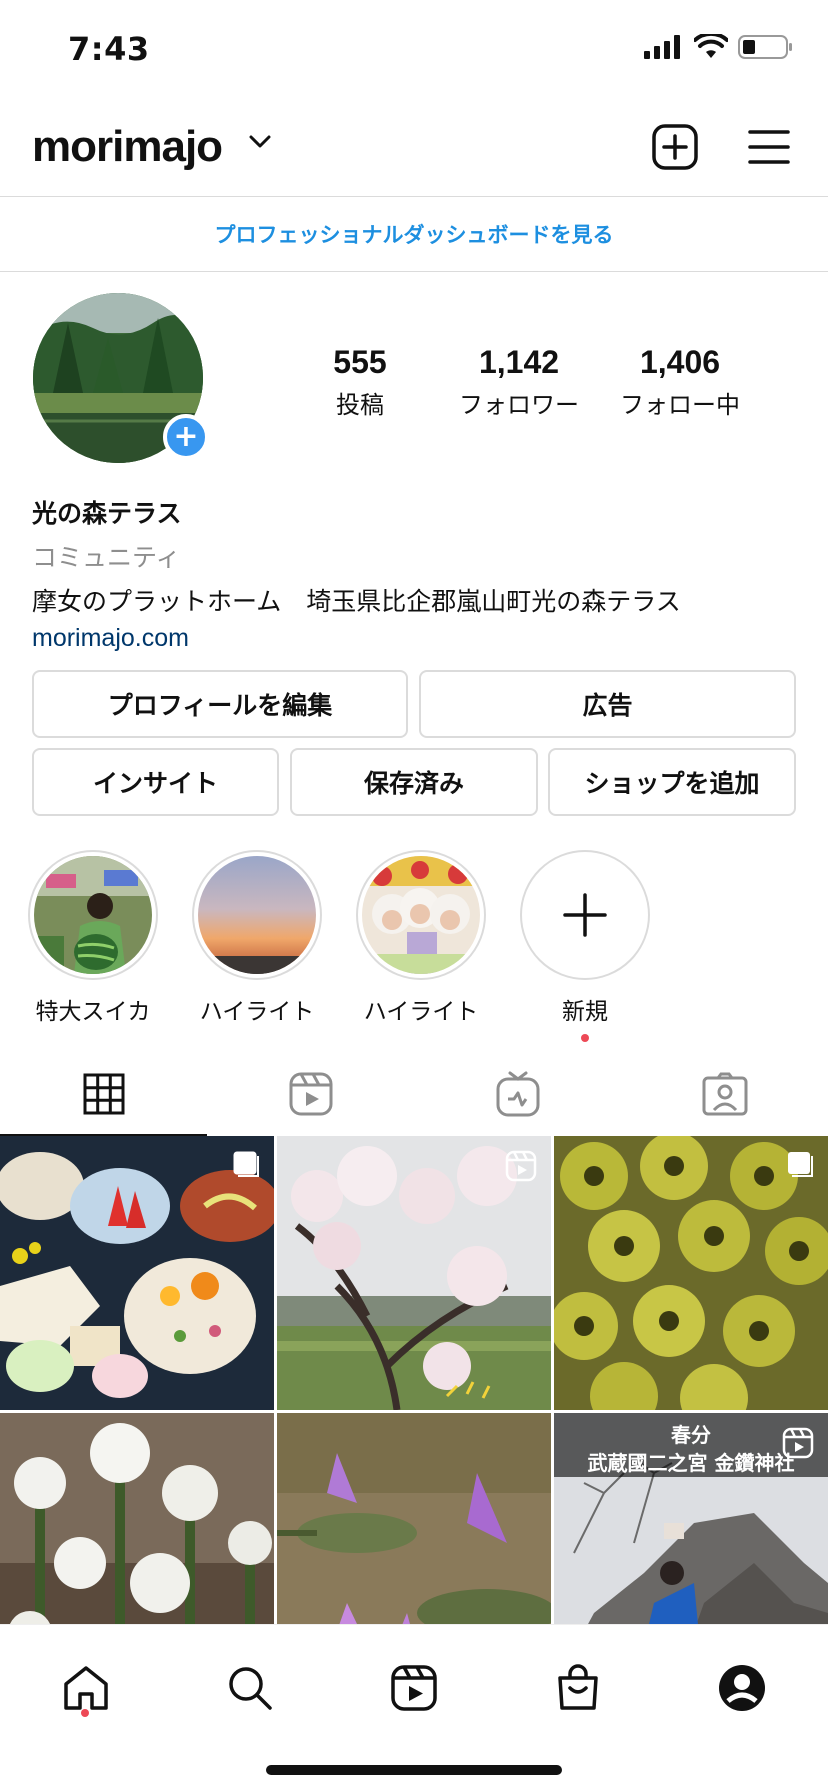  What do you see at coordinates (86, 1688) in the screenshot?
I see `home-icon` at bounding box center [86, 1688].